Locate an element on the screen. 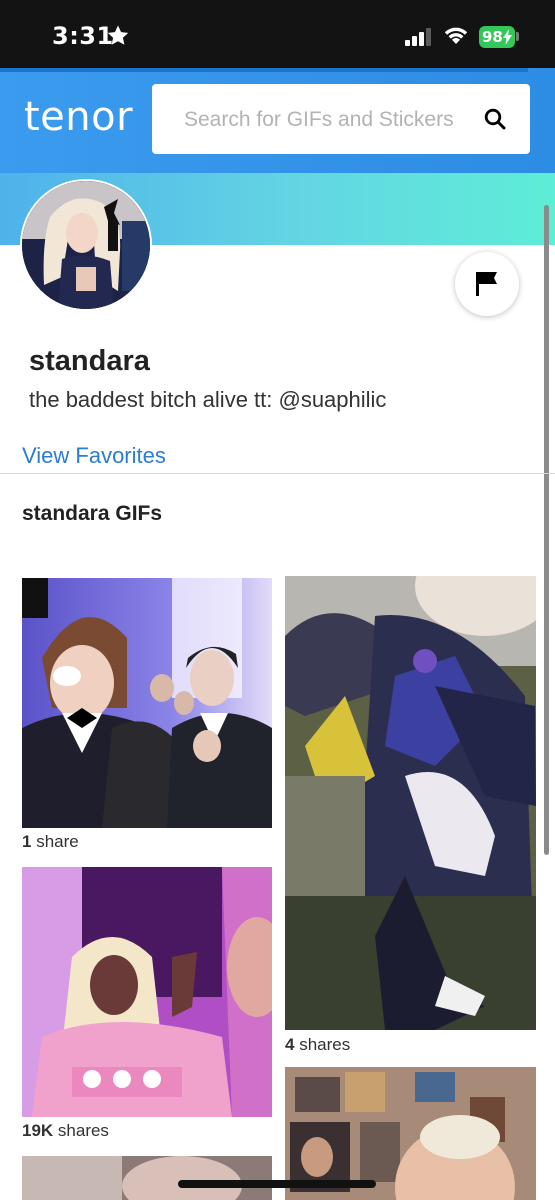 This screenshot has height=1200, width=555. gif-1-shares: 1 share is located at coordinates (50, 841).